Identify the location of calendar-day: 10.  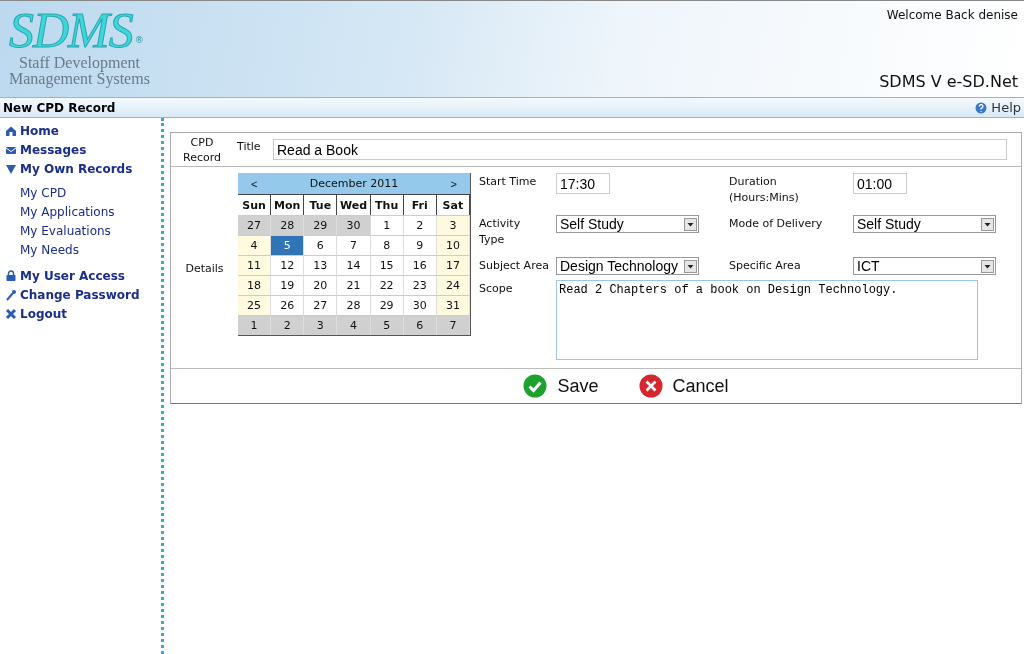
(453, 245).